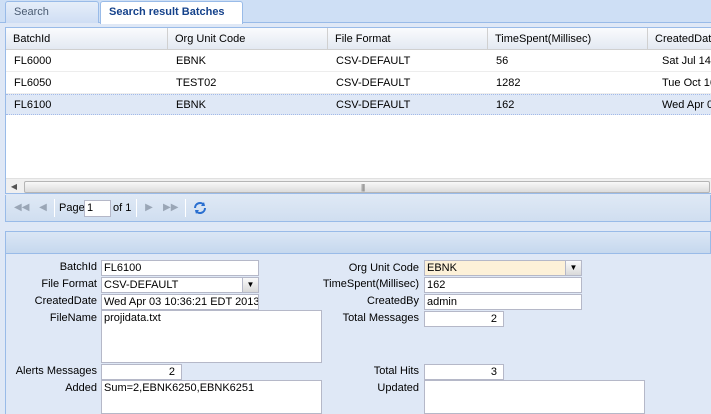  Describe the element at coordinates (464, 319) in the screenshot. I see `total-messages-field: 2` at that location.